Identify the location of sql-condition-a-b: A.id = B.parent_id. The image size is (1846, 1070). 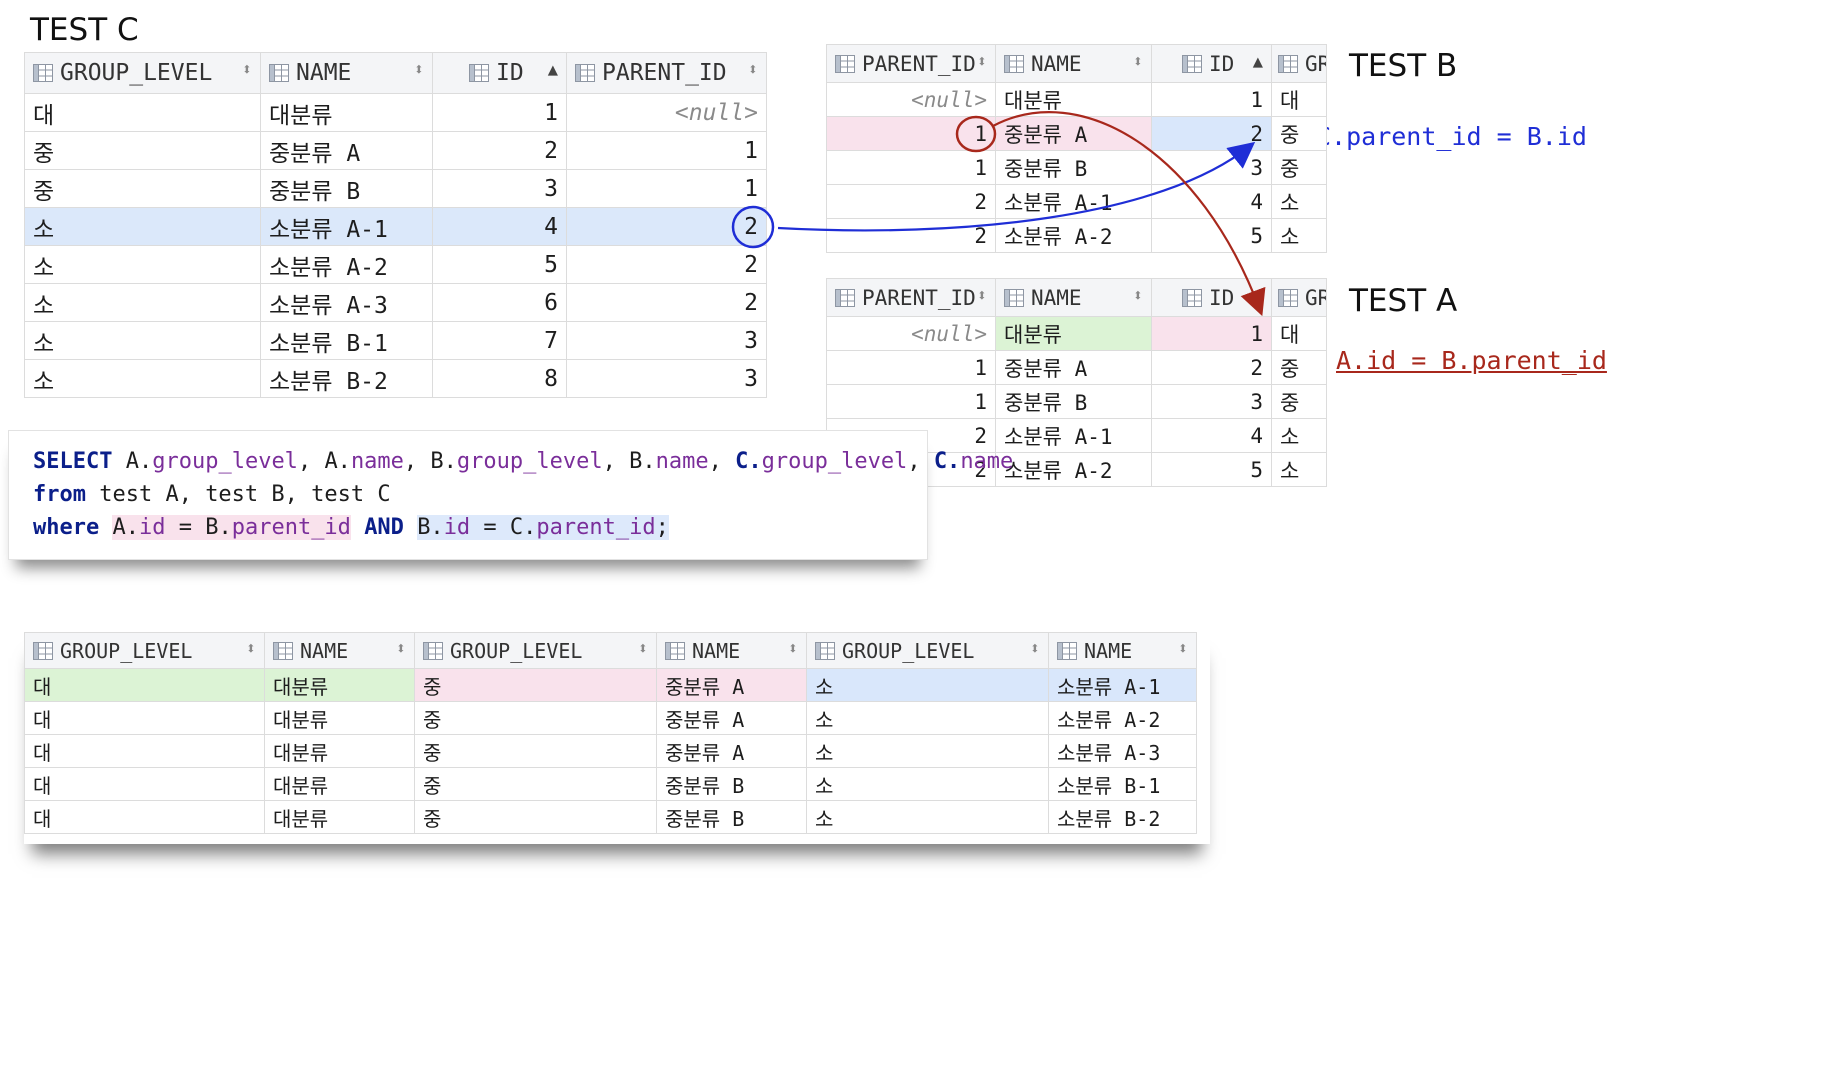
(231, 527).